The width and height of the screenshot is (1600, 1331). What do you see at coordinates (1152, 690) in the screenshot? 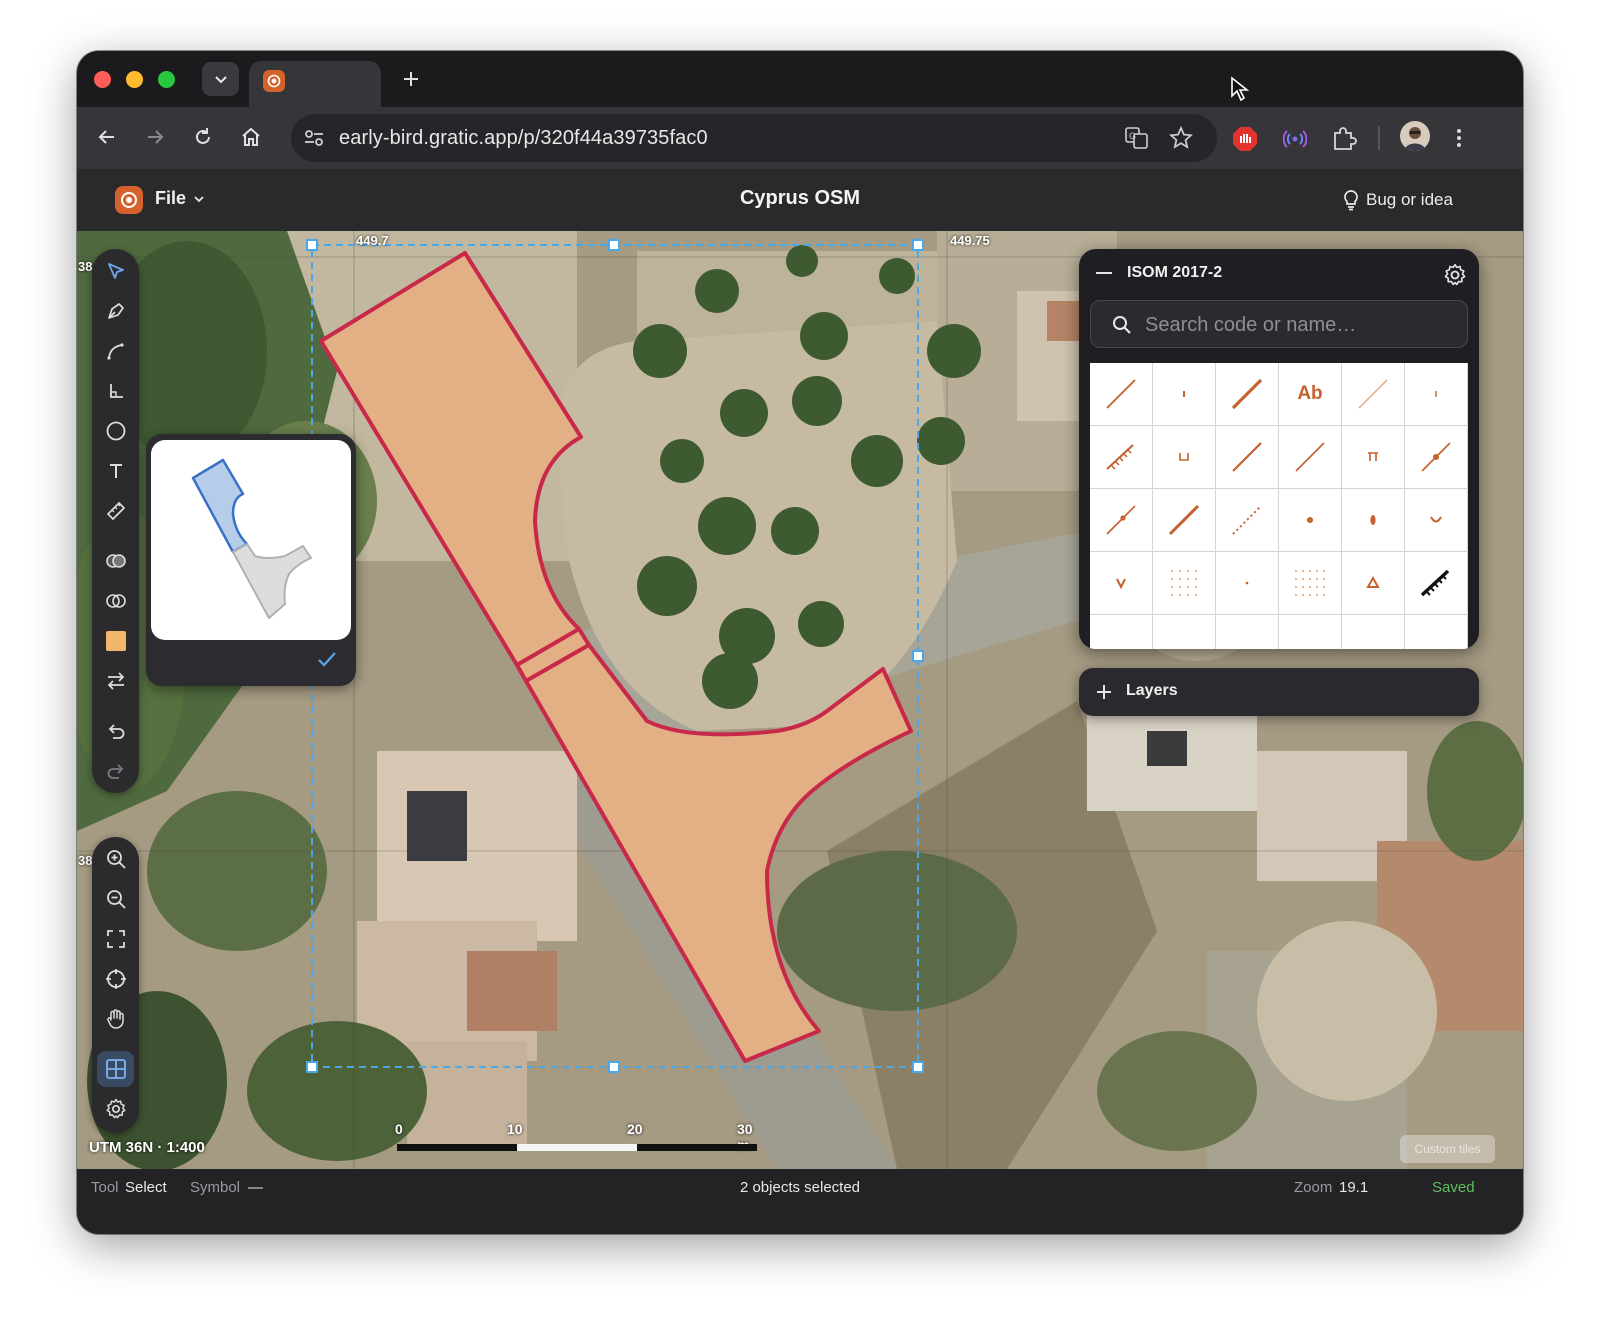
I see `layers-label: Layers` at bounding box center [1152, 690].